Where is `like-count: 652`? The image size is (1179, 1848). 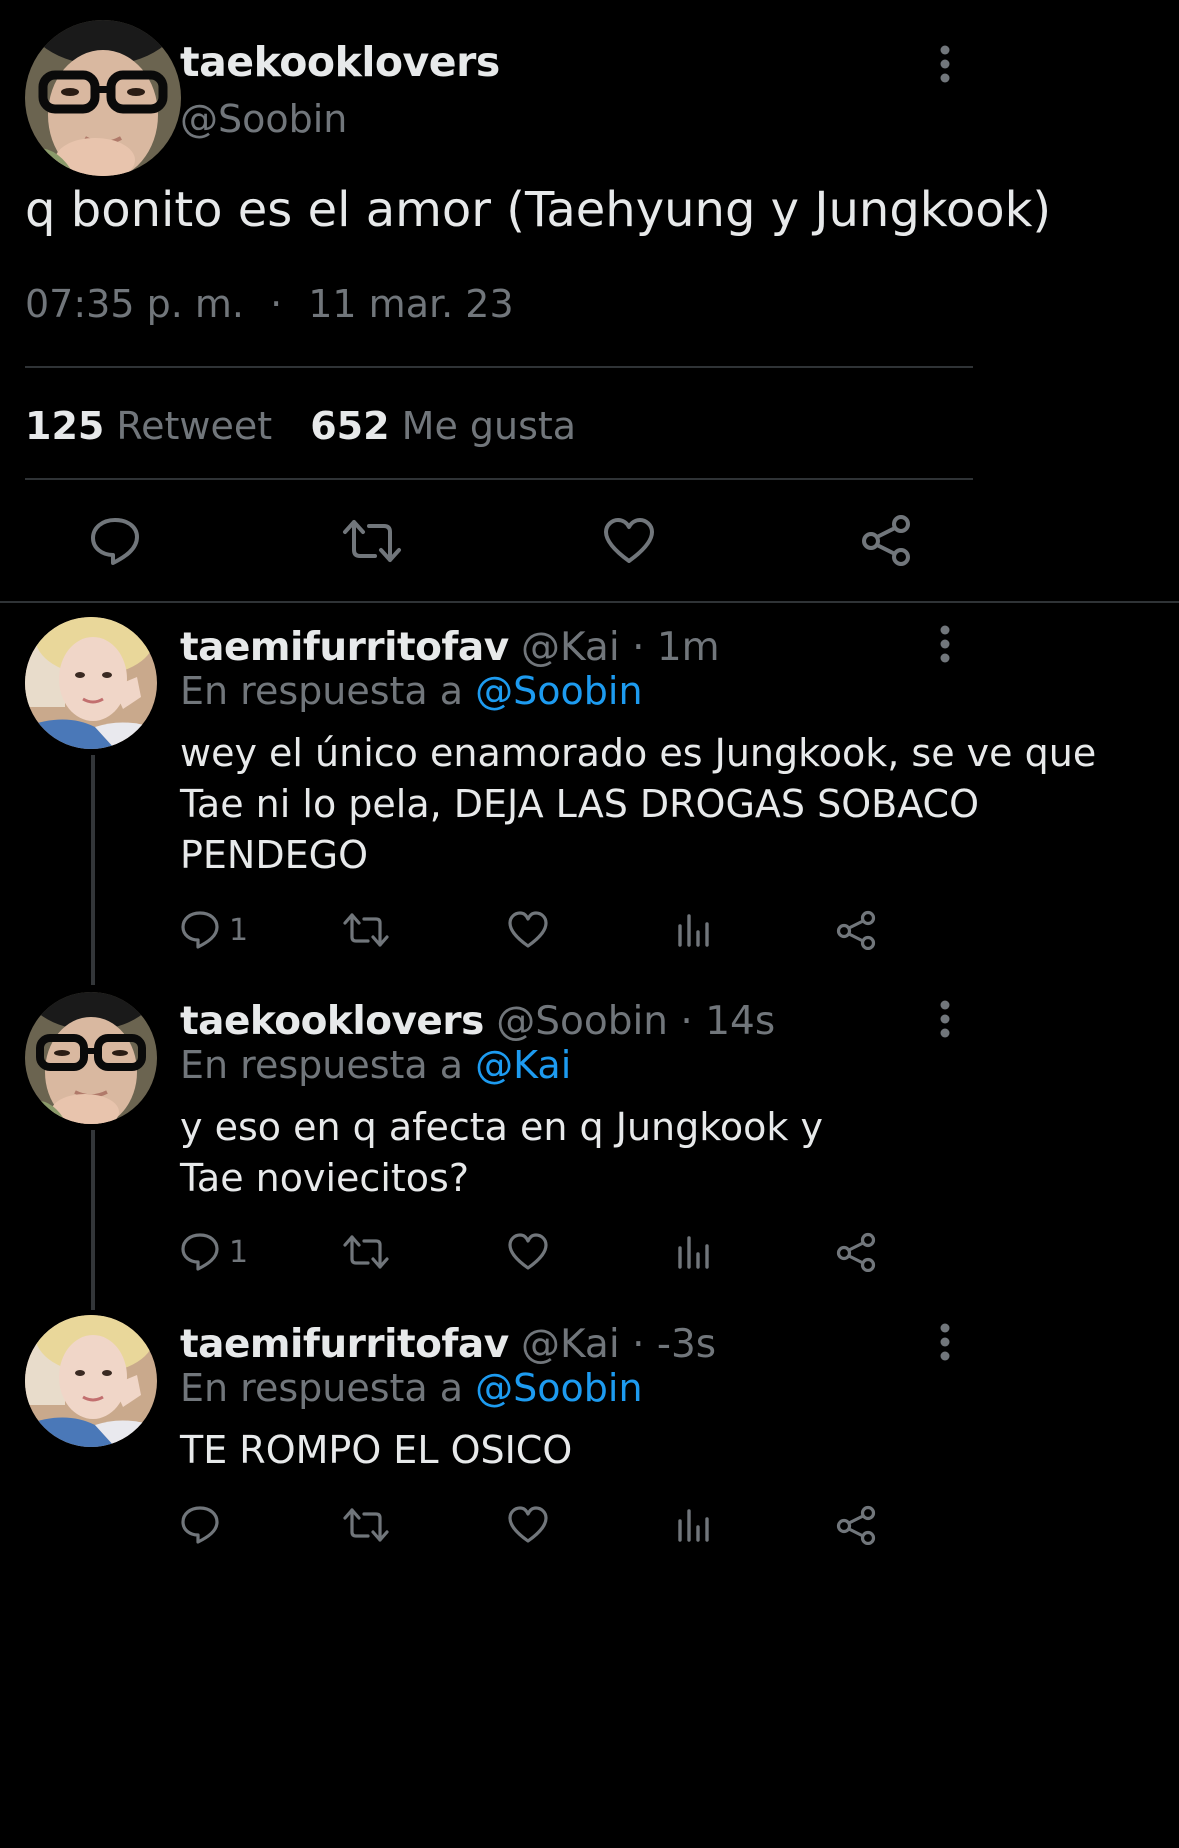
like-count: 652 is located at coordinates (350, 426).